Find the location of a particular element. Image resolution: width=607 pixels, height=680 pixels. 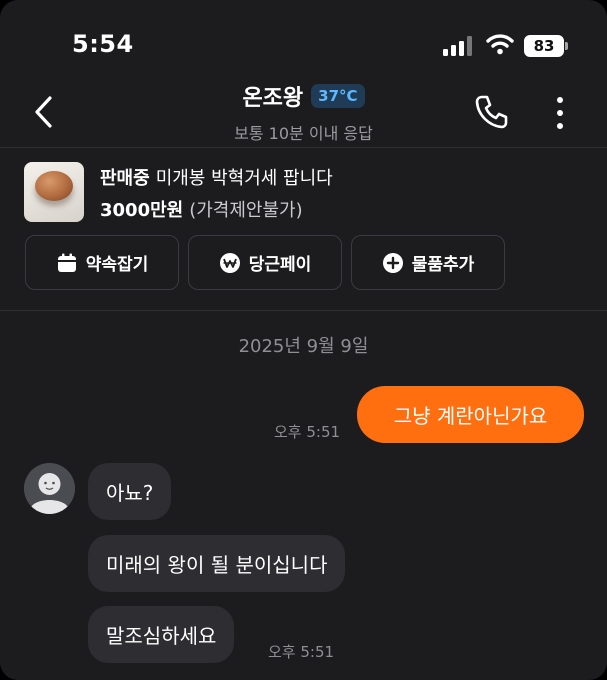

battery-level: 83 is located at coordinates (544, 46).